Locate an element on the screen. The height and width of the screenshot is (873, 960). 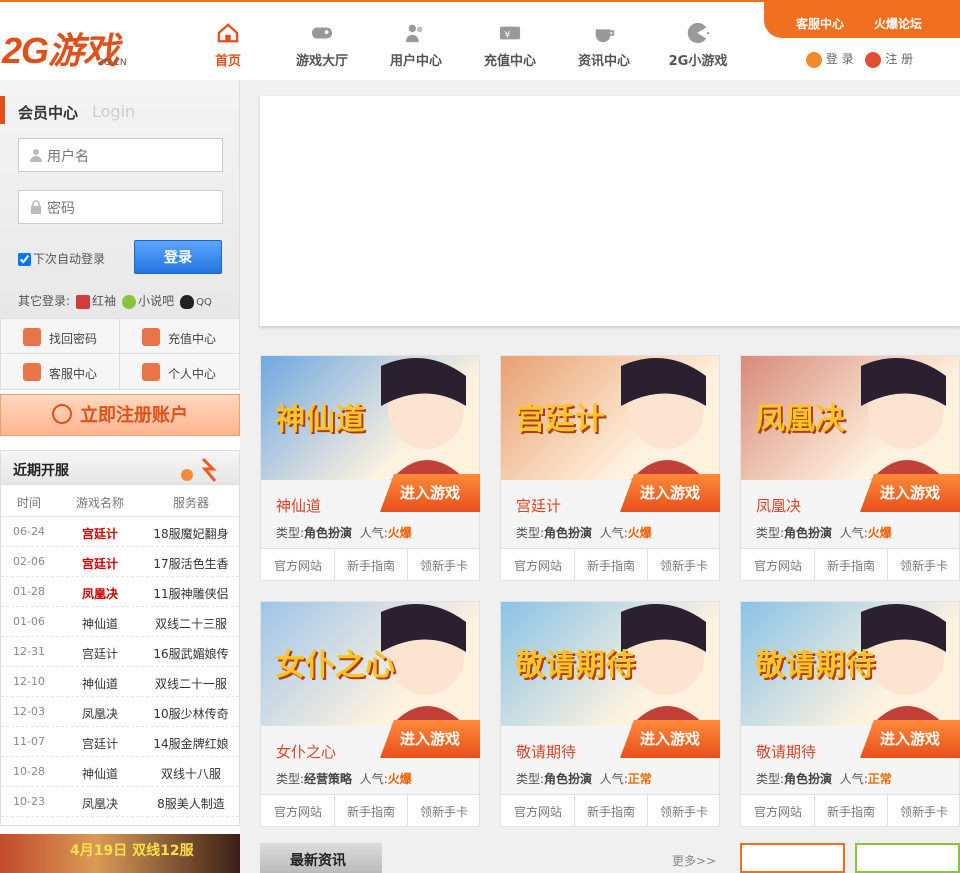
qq-login-link: QQ is located at coordinates (204, 302).